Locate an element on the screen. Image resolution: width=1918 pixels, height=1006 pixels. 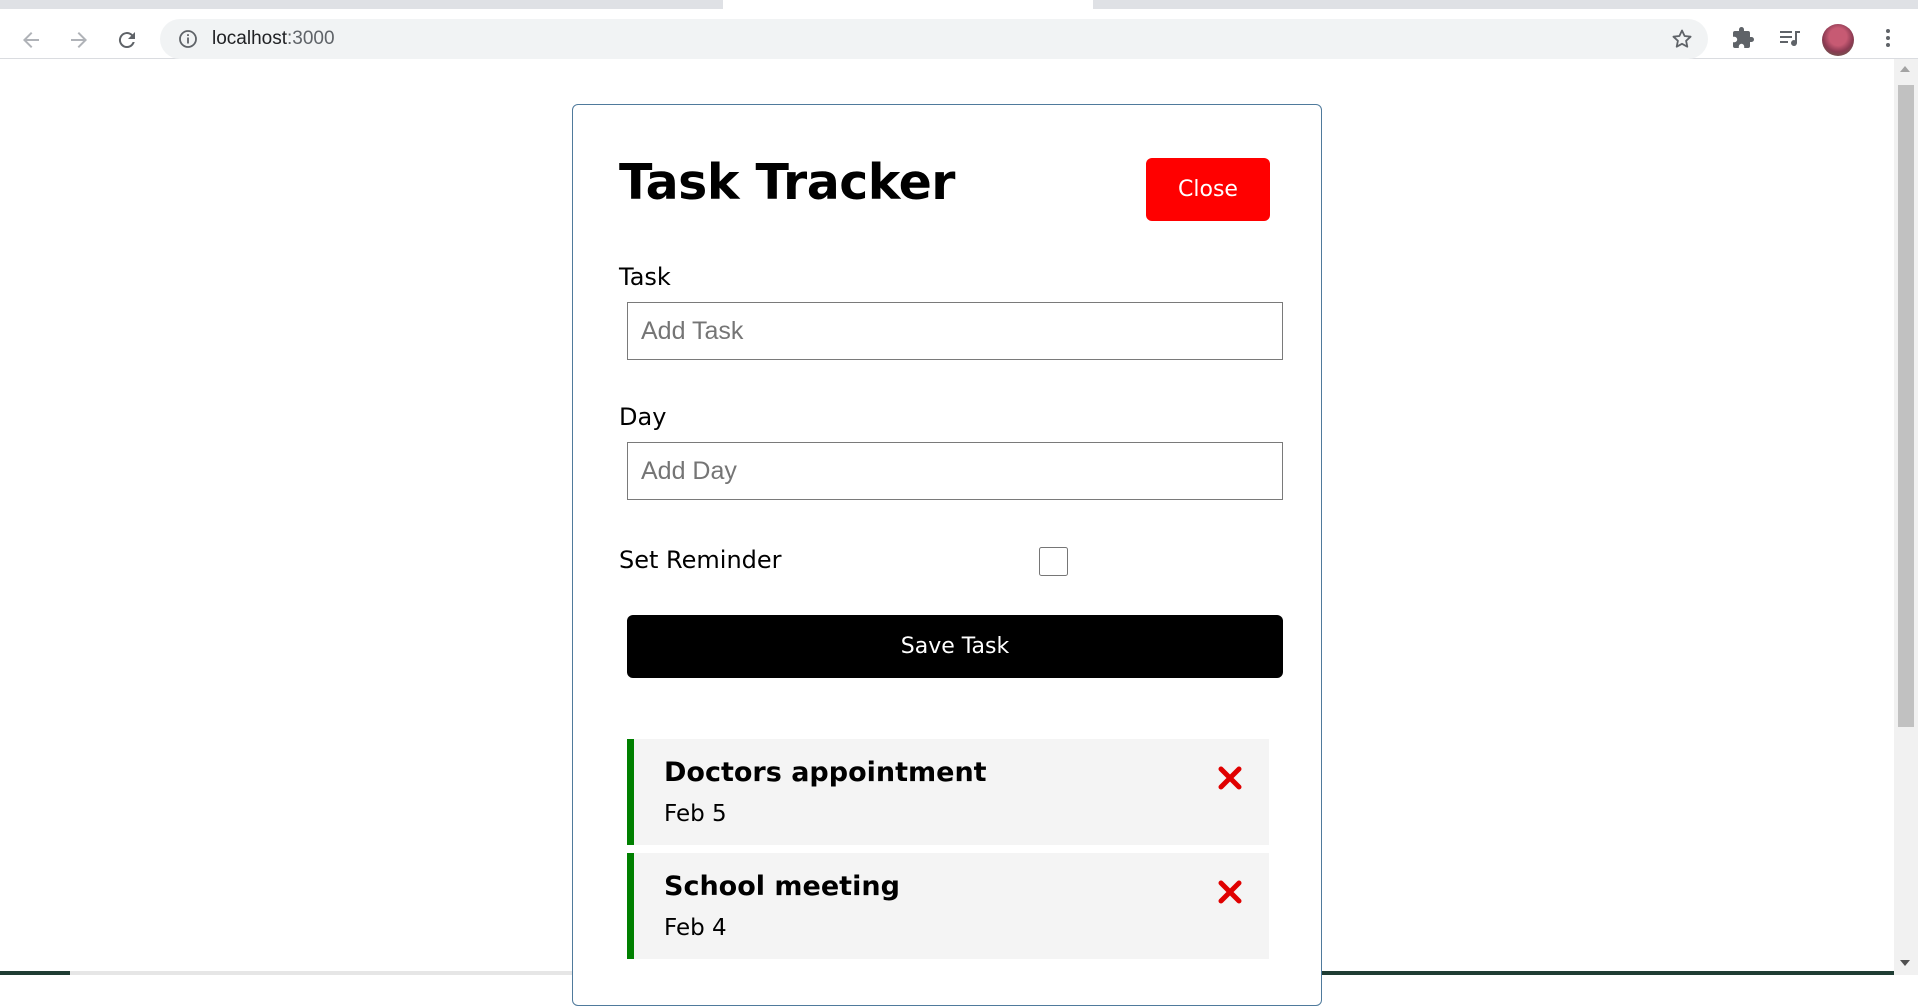
close-button: Close is located at coordinates (1208, 189).